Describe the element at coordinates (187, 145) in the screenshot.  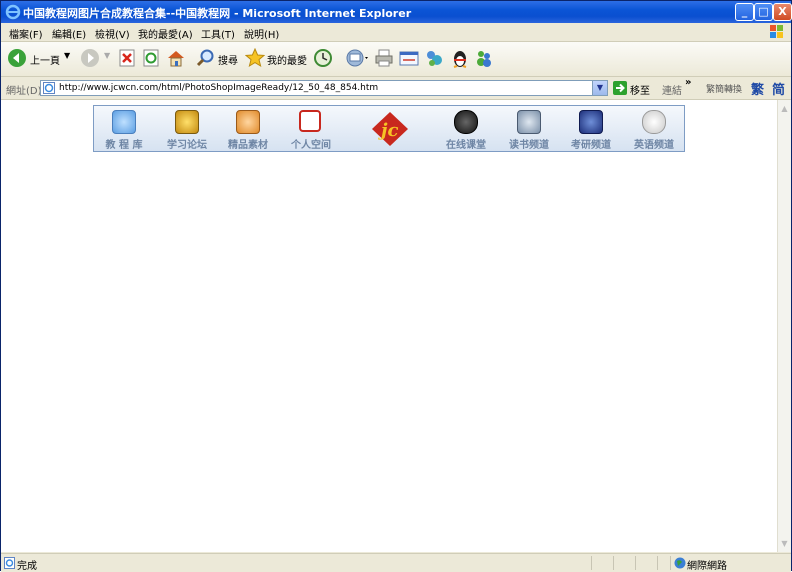
I see `nav-label: 学习论坛` at that location.